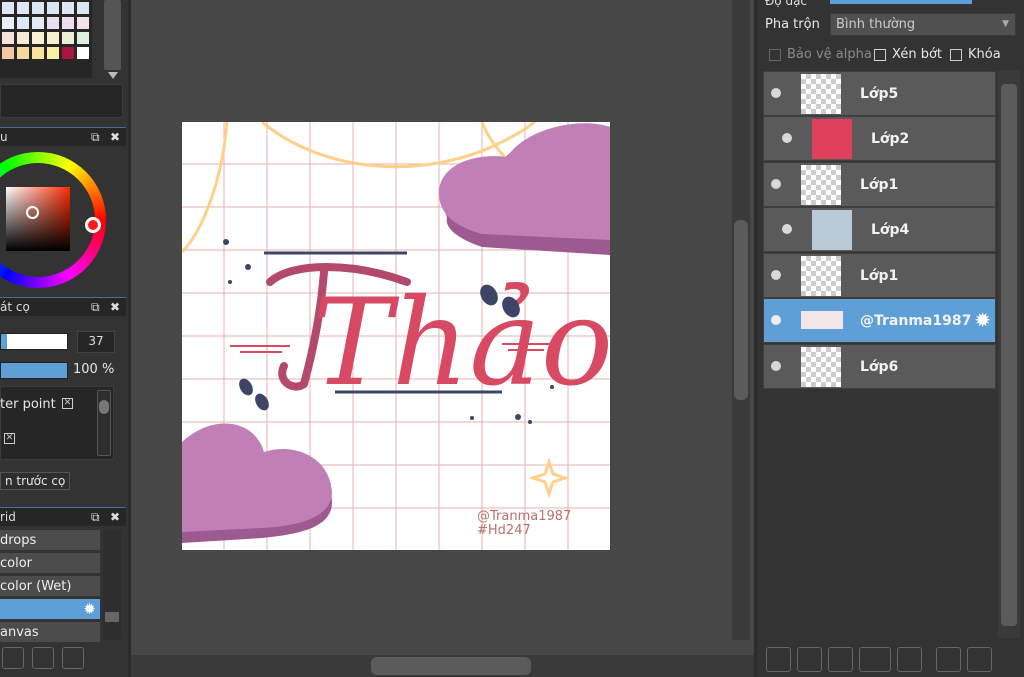 The image size is (1024, 677). I want to click on brush-preview-button: n trước cọ, so click(35, 481).